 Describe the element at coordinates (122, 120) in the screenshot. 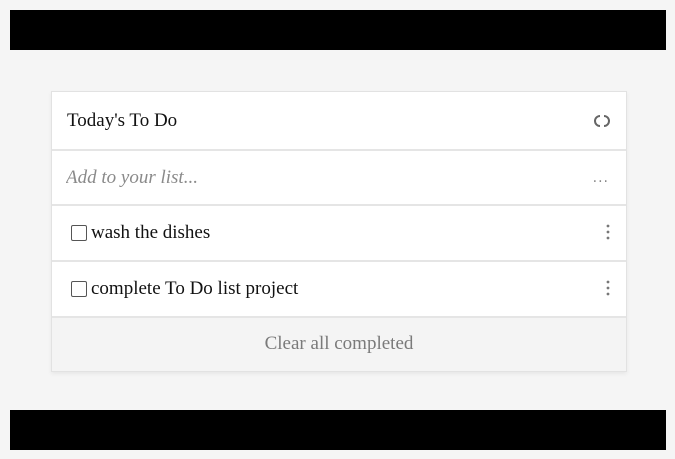

I see `page-title: Today's To Do` at that location.